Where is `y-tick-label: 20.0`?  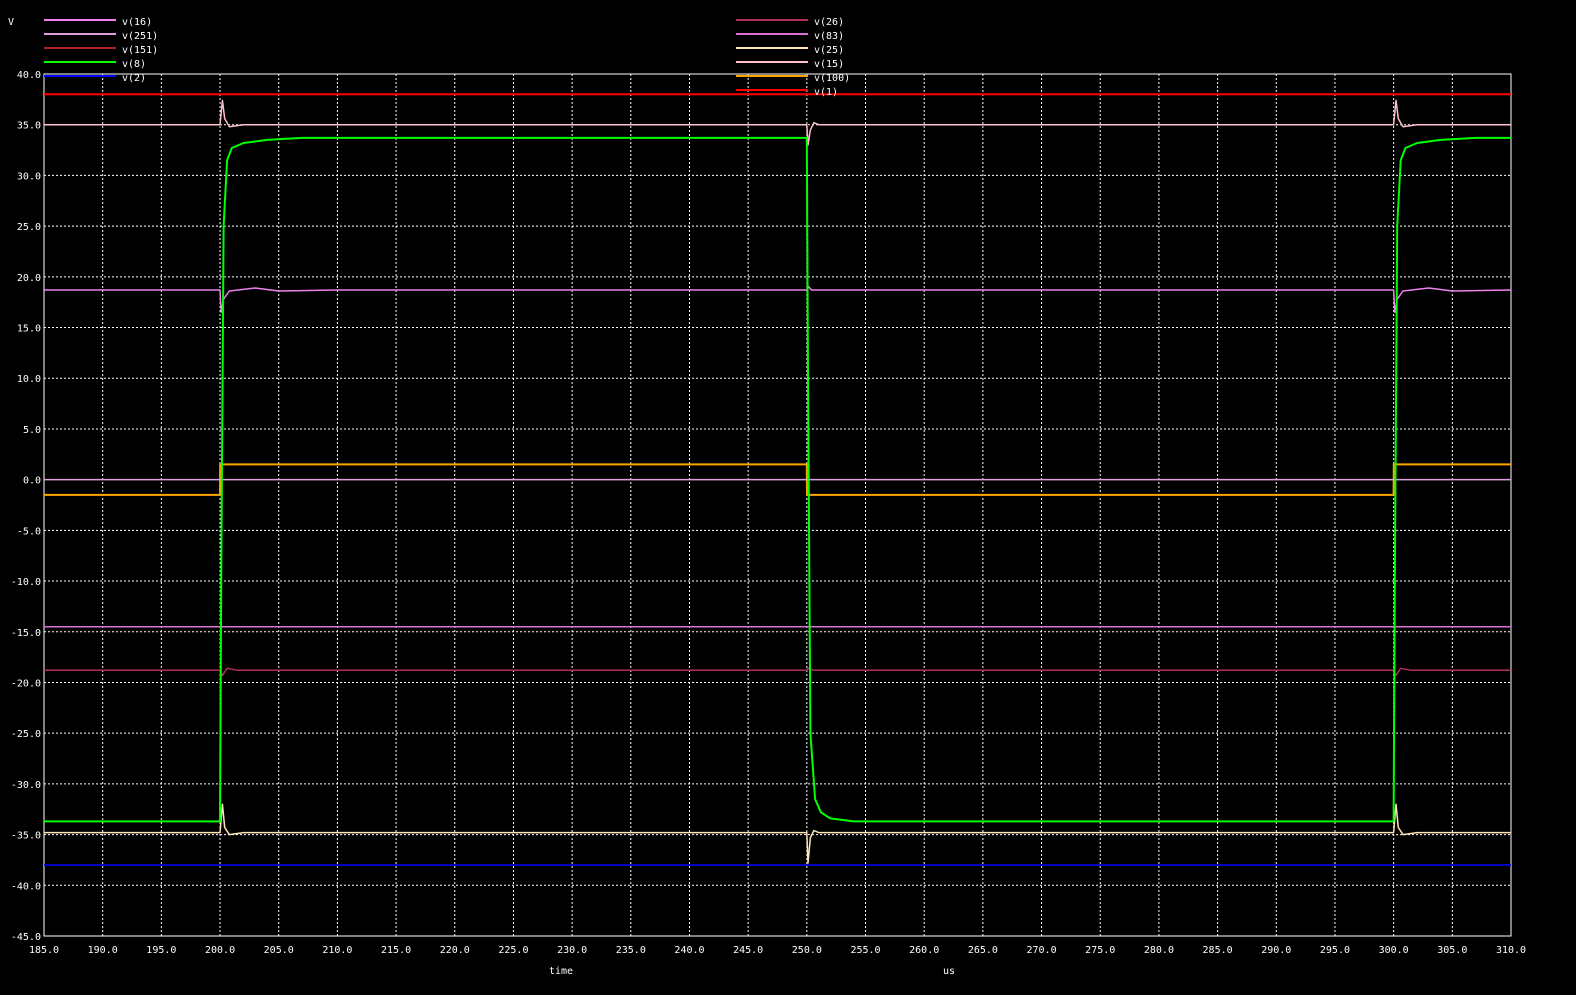
y-tick-label: 20.0 is located at coordinates (29, 278).